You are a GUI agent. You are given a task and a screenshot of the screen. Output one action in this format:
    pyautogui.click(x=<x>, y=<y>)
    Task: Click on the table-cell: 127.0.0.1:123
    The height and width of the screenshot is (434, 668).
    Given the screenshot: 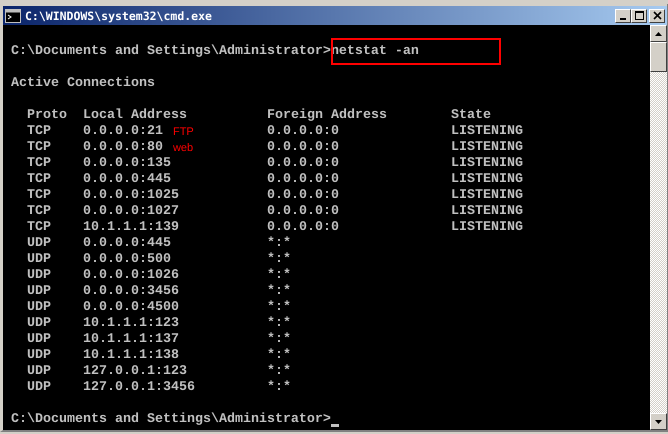 What is the action you would take?
    pyautogui.click(x=135, y=372)
    